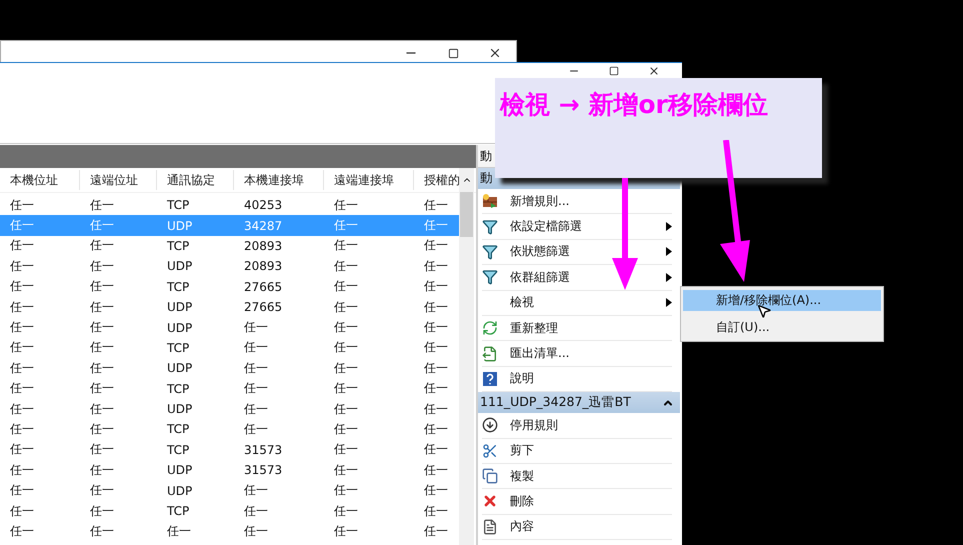 This screenshot has height=545, width=963. What do you see at coordinates (577, 303) in the screenshot?
I see `action-item: 檢視` at bounding box center [577, 303].